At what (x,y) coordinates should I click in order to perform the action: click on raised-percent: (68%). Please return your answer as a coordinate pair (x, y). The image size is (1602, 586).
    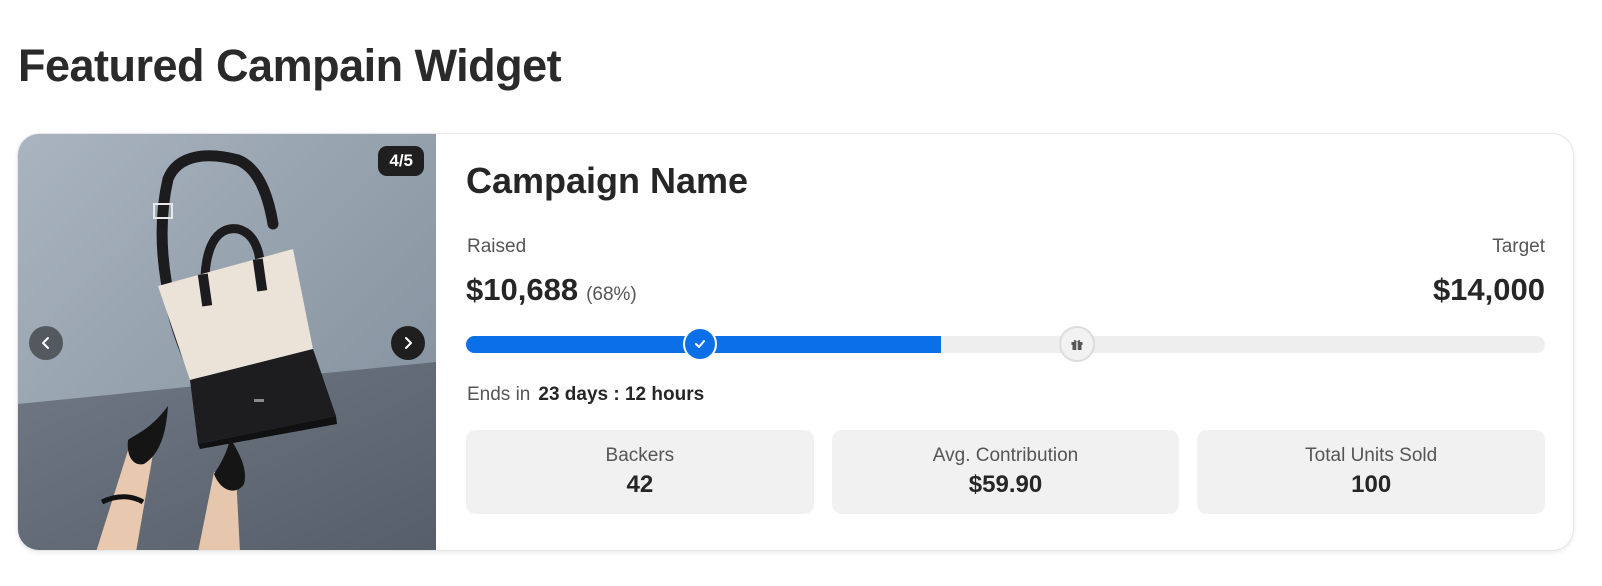
    Looking at the image, I should click on (611, 294).